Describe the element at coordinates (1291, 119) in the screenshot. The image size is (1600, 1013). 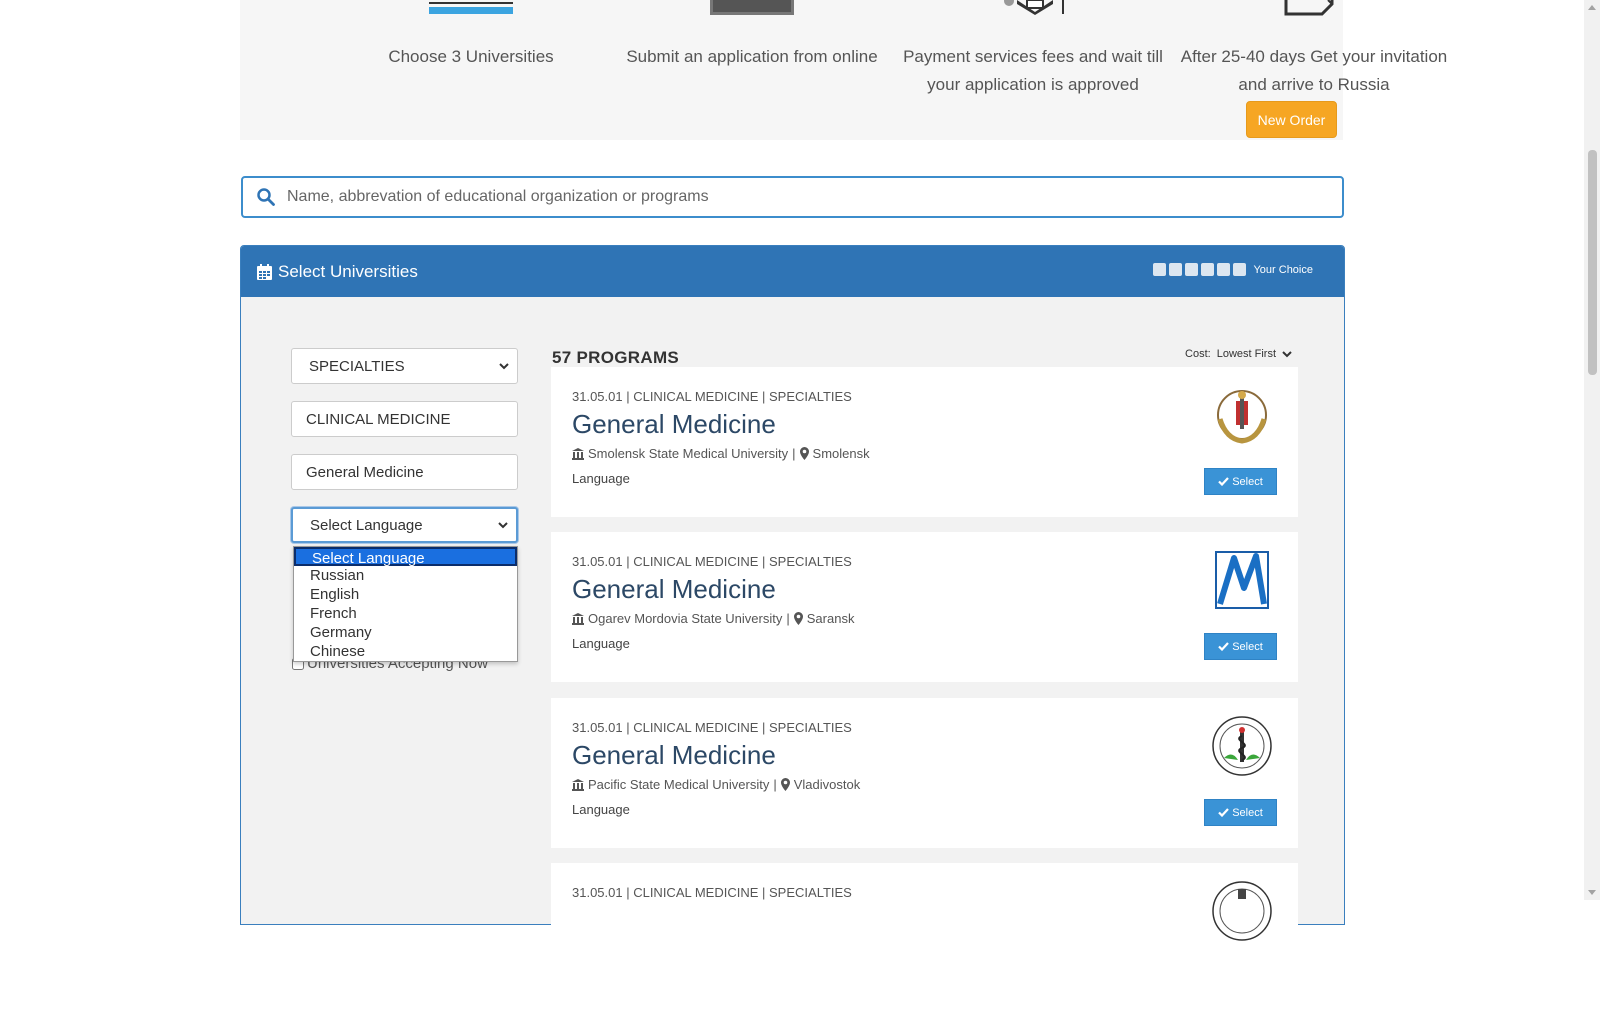
I see `new-order-button: New Order` at that location.